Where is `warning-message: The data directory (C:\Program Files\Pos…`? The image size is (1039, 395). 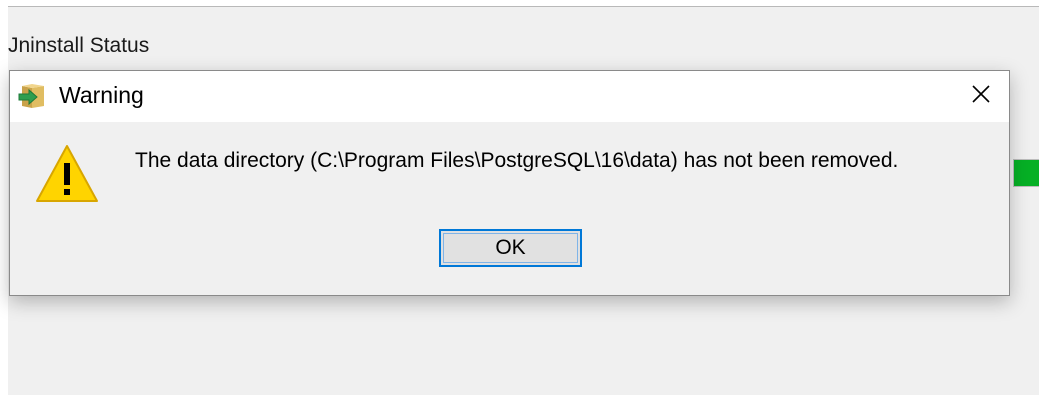 warning-message: The data directory (C:\Program Files\Pos… is located at coordinates (517, 160).